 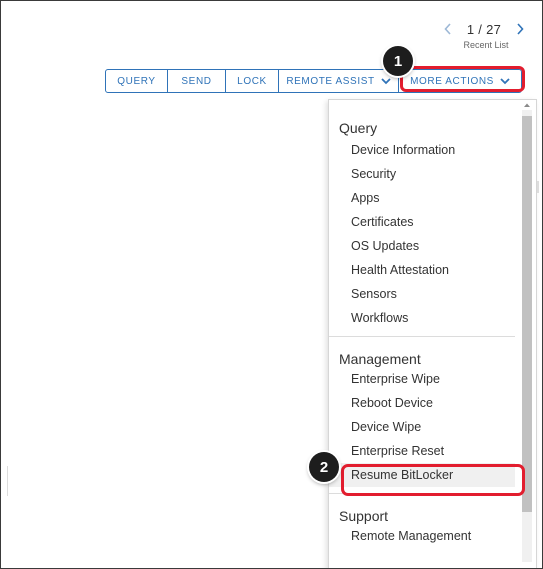 What do you see at coordinates (422, 150) in the screenshot?
I see `menu-item-device-information: Device Information` at bounding box center [422, 150].